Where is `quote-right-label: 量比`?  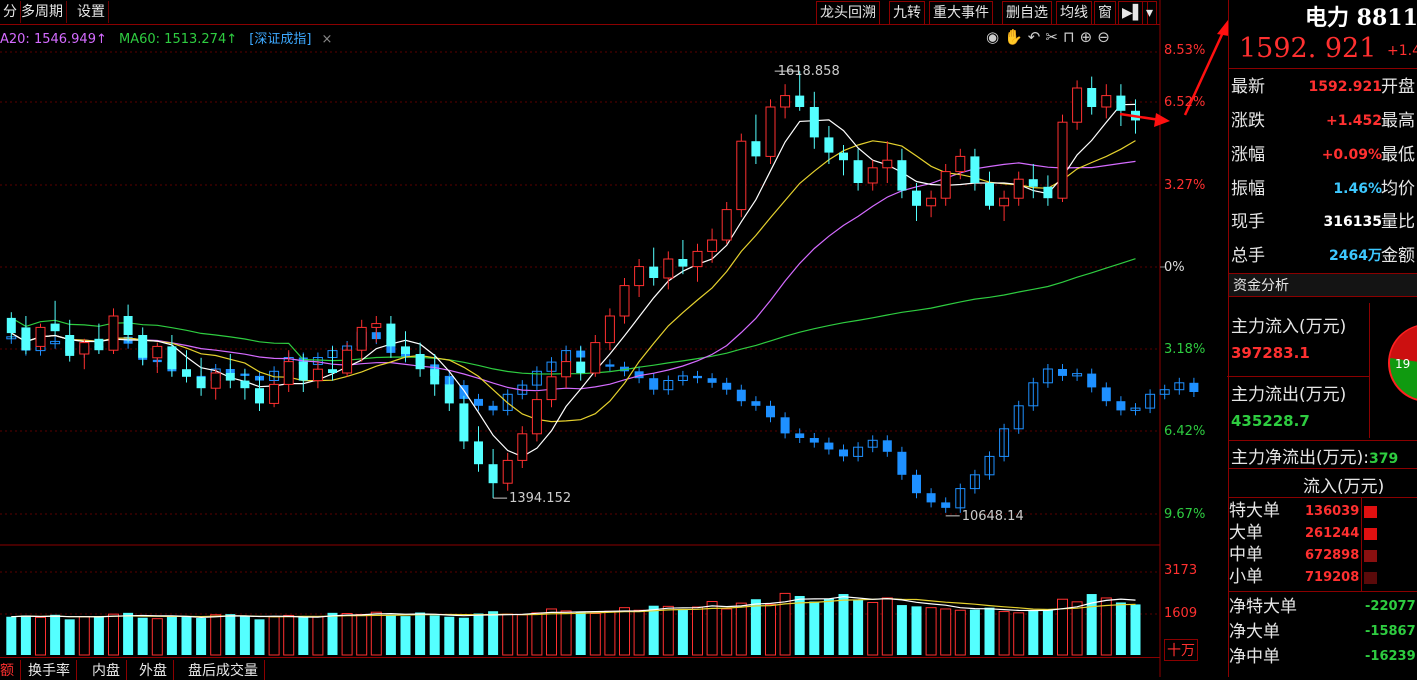
quote-right-label: 量比 is located at coordinates (1398, 222).